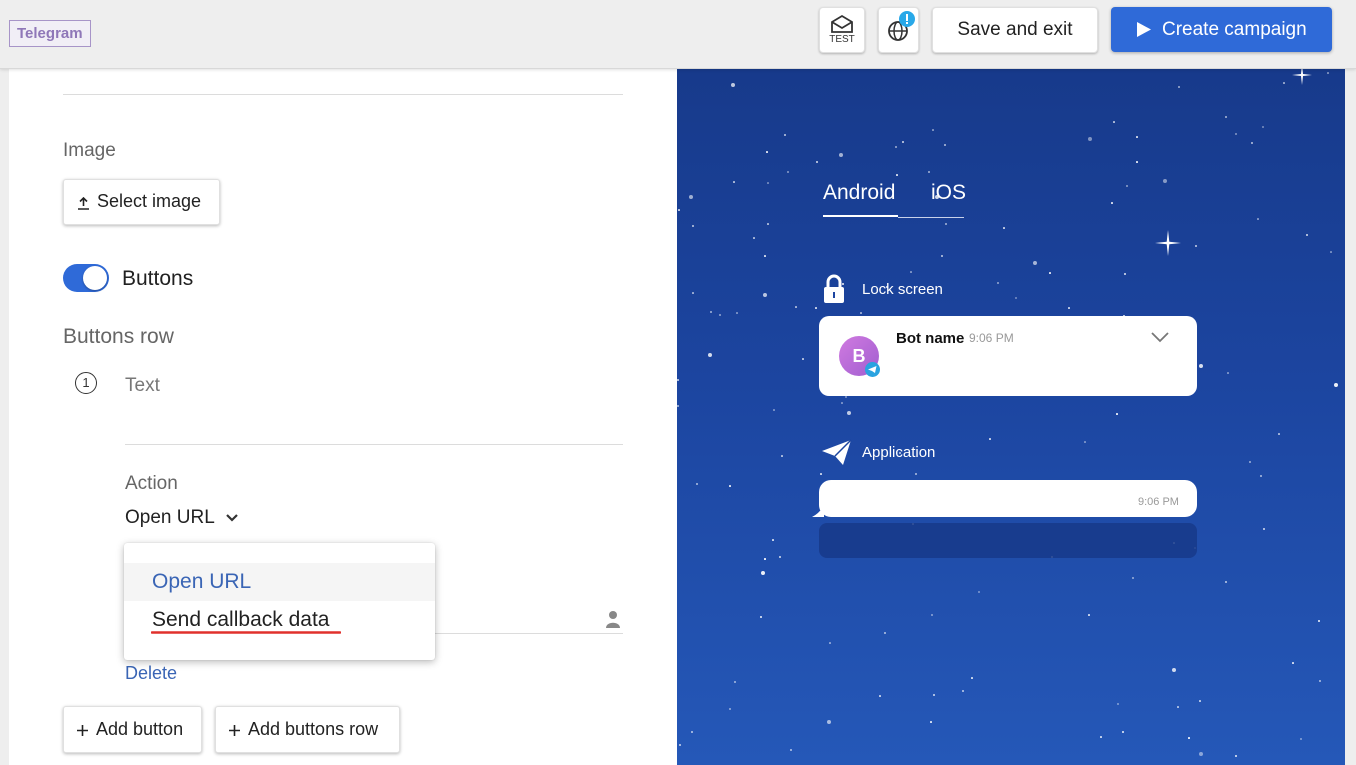 The image size is (1356, 765). Describe the element at coordinates (95, 278) in the screenshot. I see `toggle-knob` at that location.